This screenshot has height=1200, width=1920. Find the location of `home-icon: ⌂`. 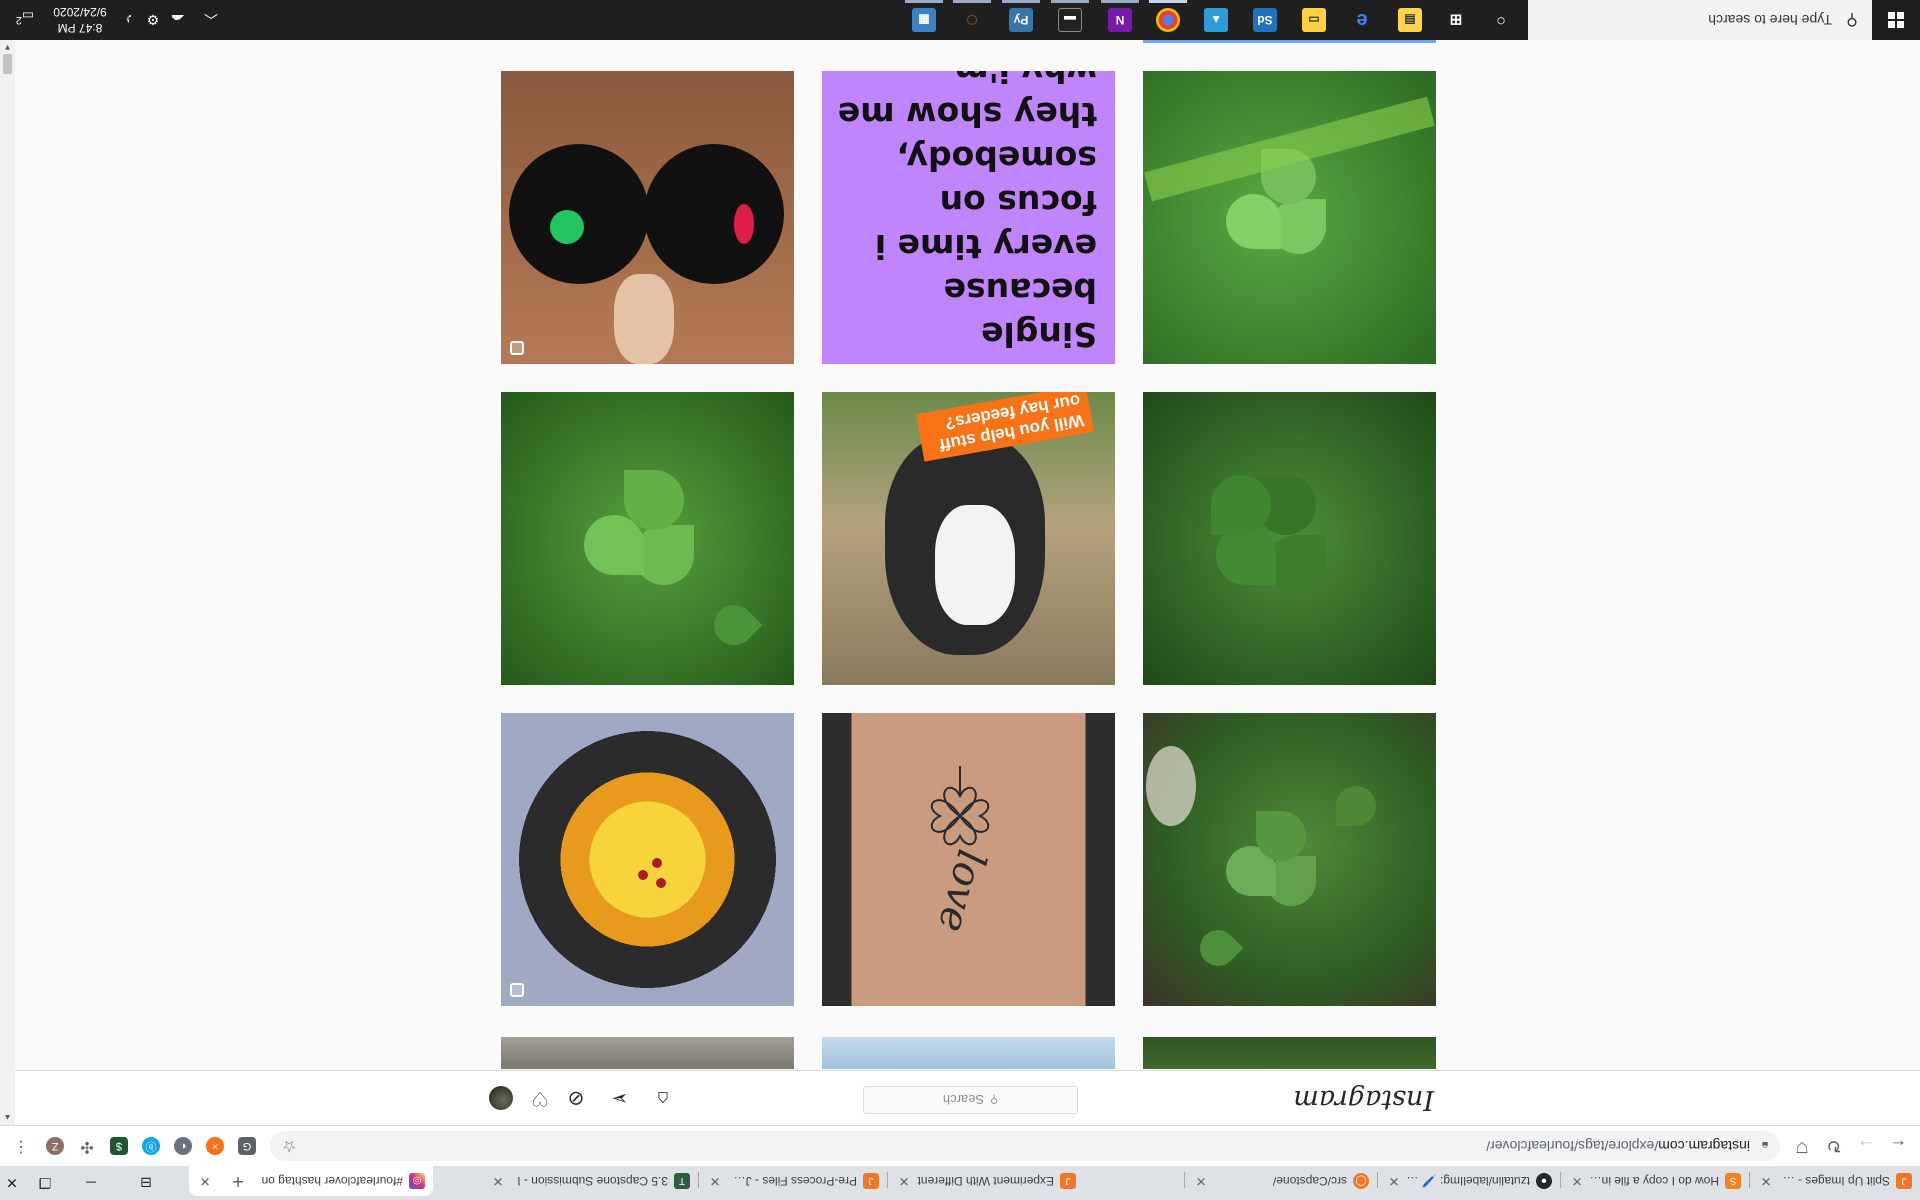

home-icon: ⌂ is located at coordinates (663, 1098).